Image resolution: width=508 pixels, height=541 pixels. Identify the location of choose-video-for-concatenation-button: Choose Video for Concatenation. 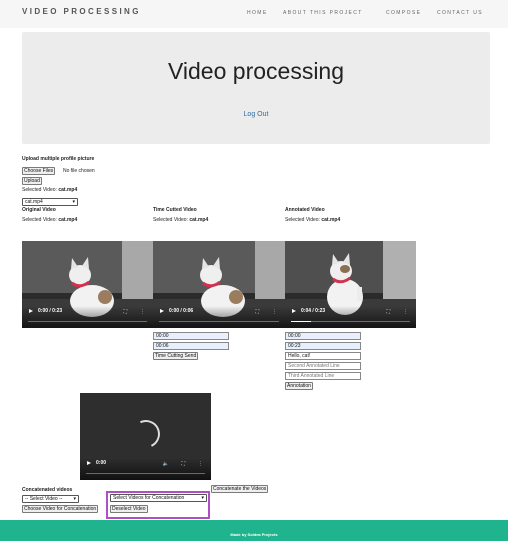
(60, 509).